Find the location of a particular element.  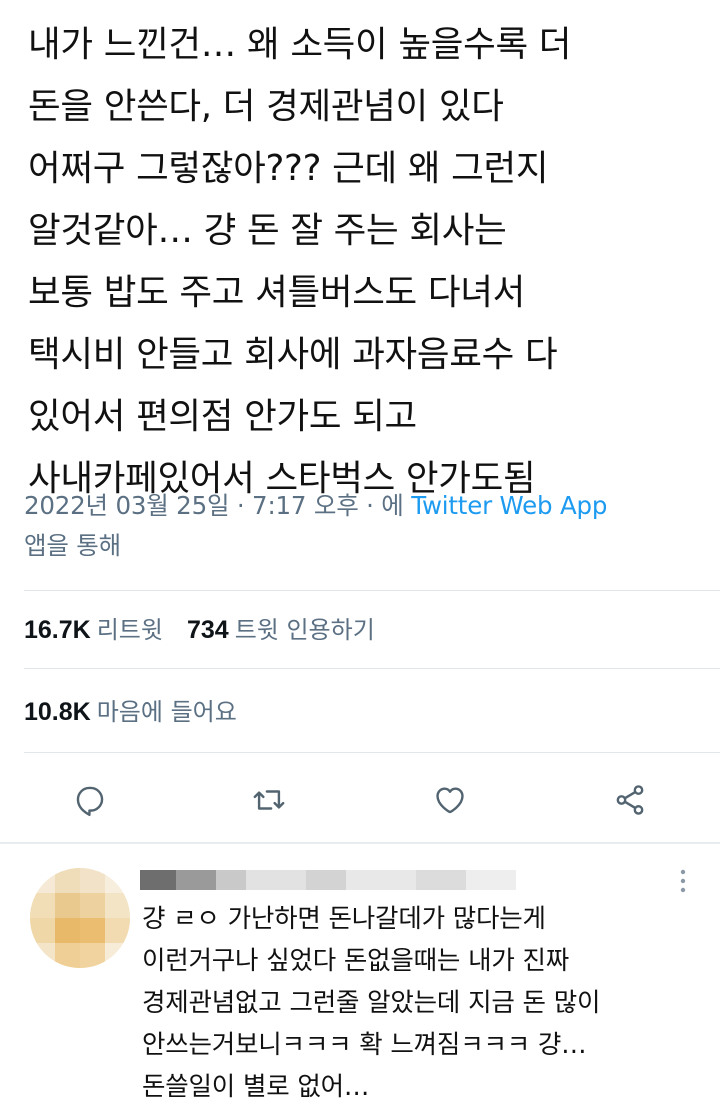

quote-label: 트윗 인용하기 is located at coordinates (305, 630).